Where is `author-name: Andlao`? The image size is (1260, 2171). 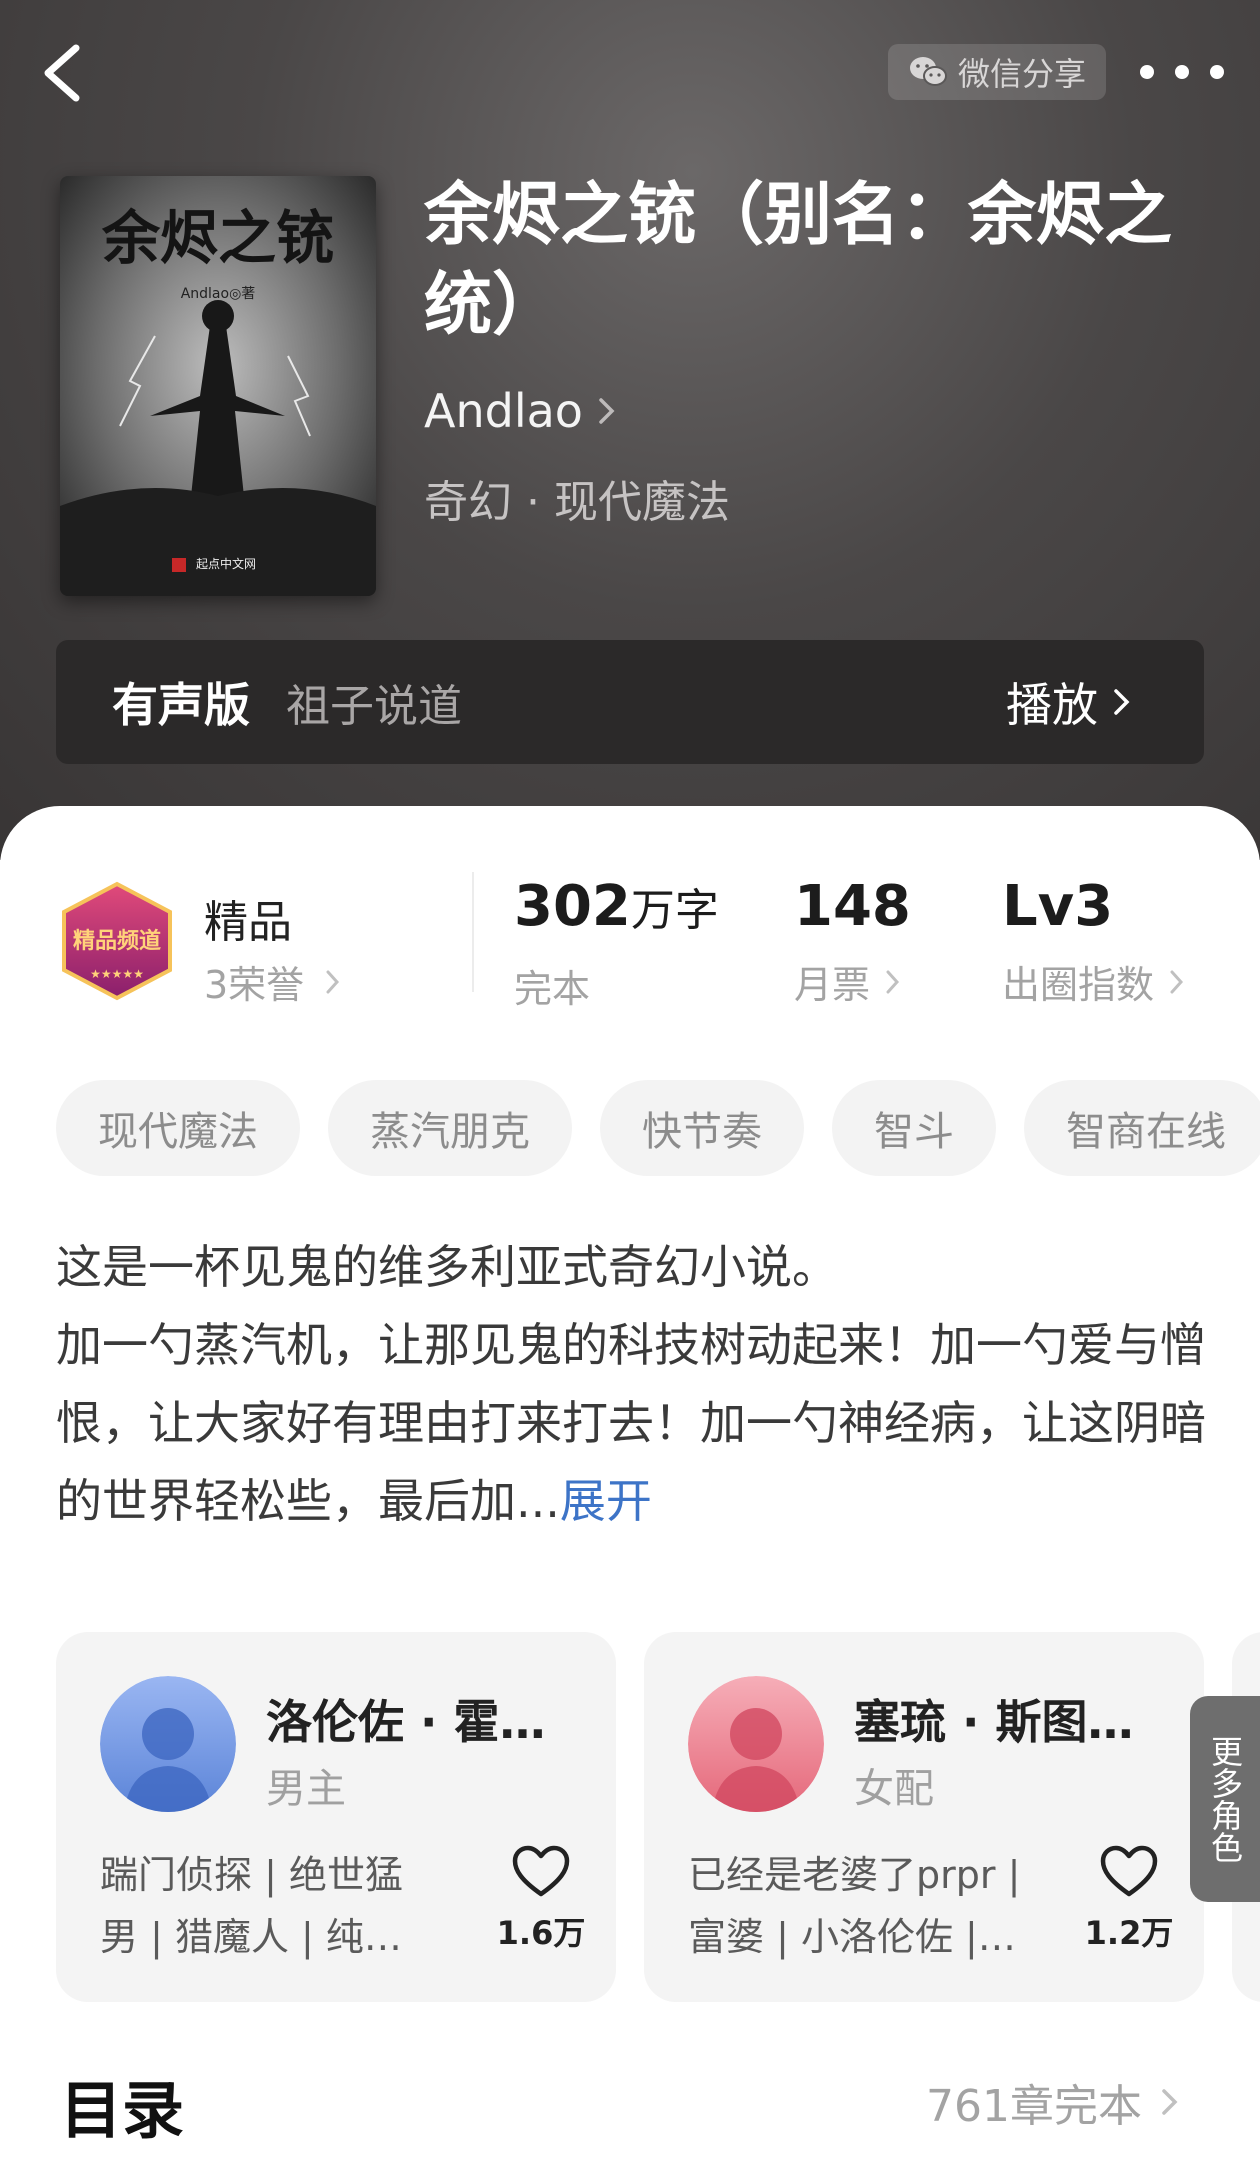 author-name: Andlao is located at coordinates (503, 411).